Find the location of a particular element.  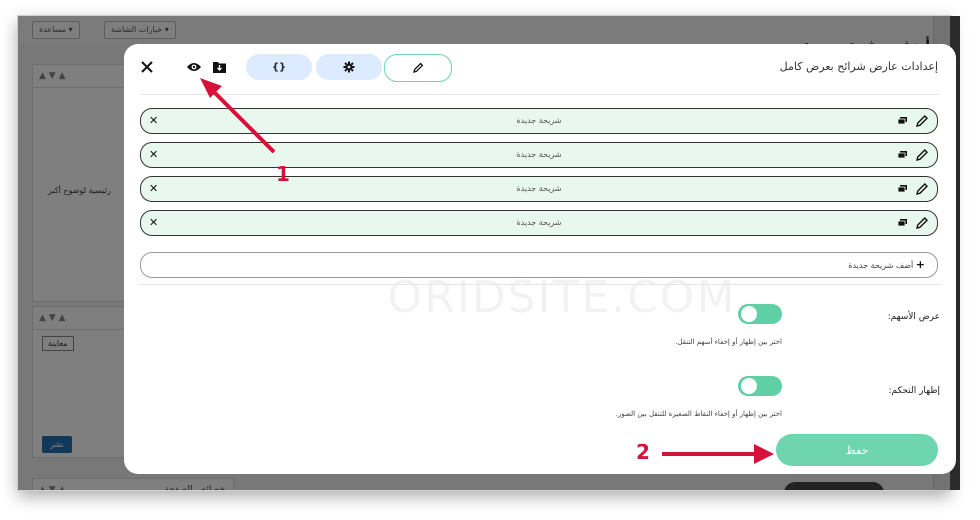

arrow-2-head is located at coordinates (764, 454).